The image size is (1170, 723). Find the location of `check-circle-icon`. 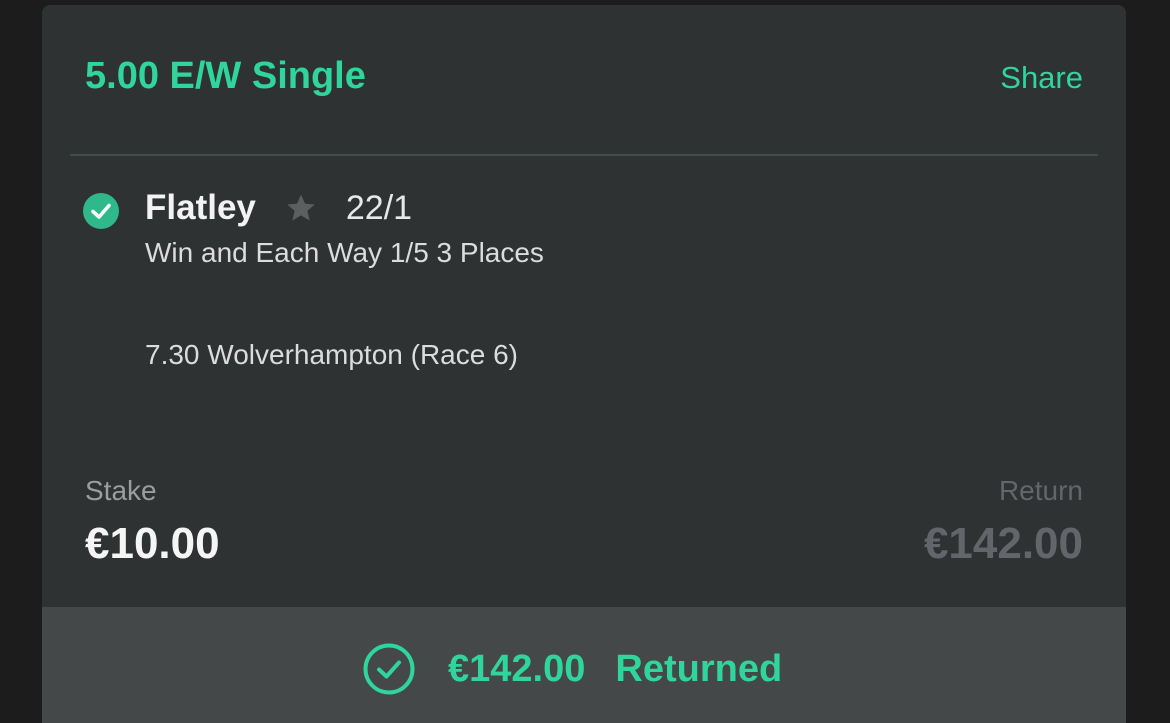

check-circle-icon is located at coordinates (101, 211).